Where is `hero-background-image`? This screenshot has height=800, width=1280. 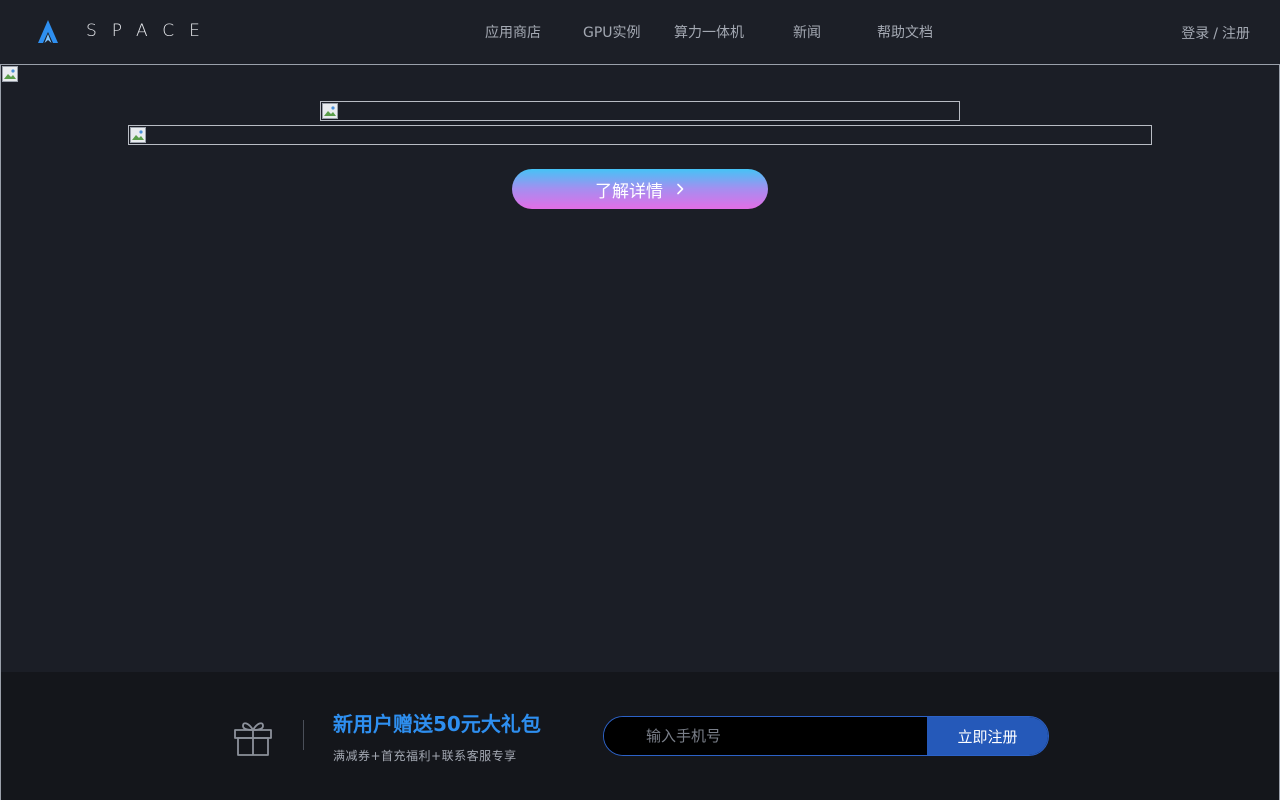
hero-background-image is located at coordinates (10, 74).